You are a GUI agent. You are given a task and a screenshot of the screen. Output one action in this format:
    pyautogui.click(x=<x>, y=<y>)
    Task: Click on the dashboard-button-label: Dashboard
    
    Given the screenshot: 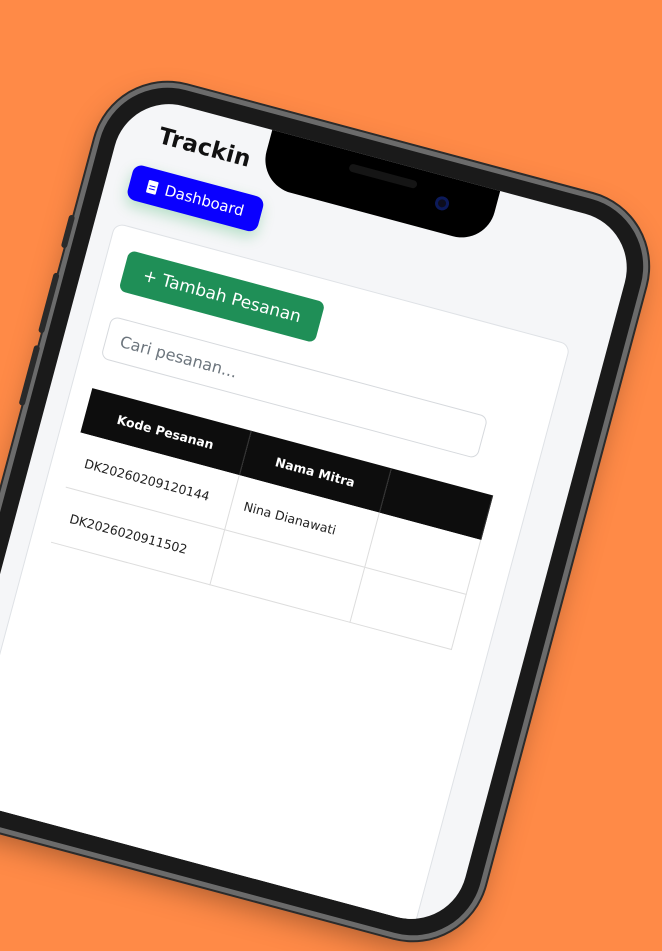 What is the action you would take?
    pyautogui.click(x=204, y=200)
    